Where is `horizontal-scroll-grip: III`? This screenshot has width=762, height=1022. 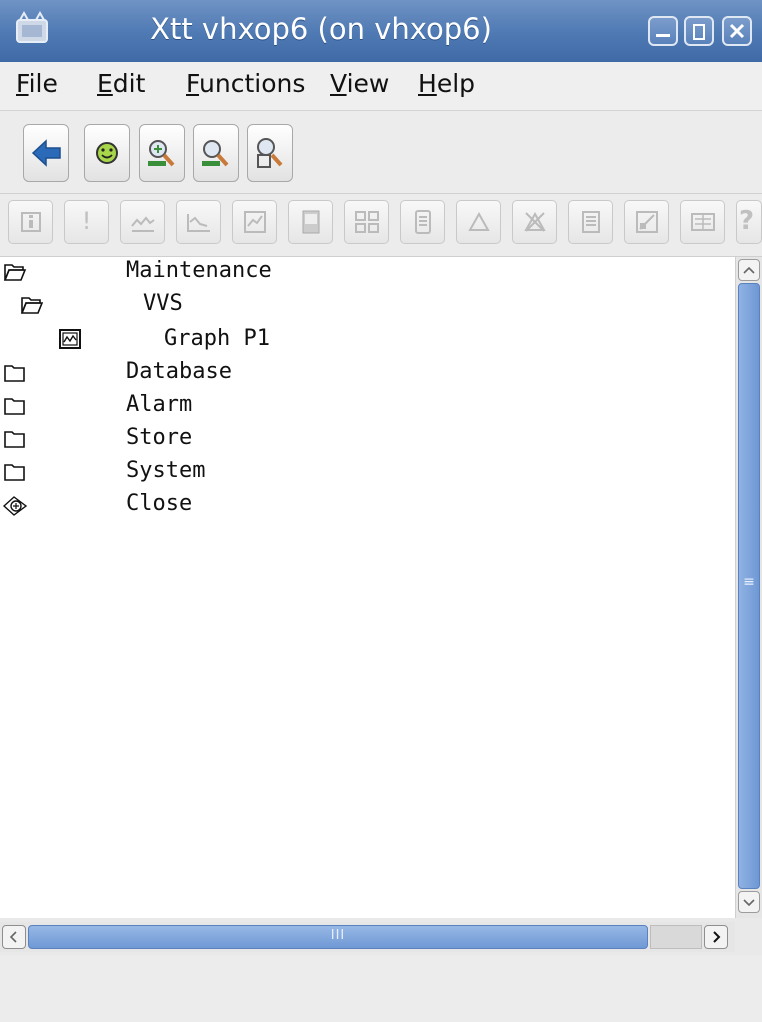
horizontal-scroll-grip: III is located at coordinates (338, 935).